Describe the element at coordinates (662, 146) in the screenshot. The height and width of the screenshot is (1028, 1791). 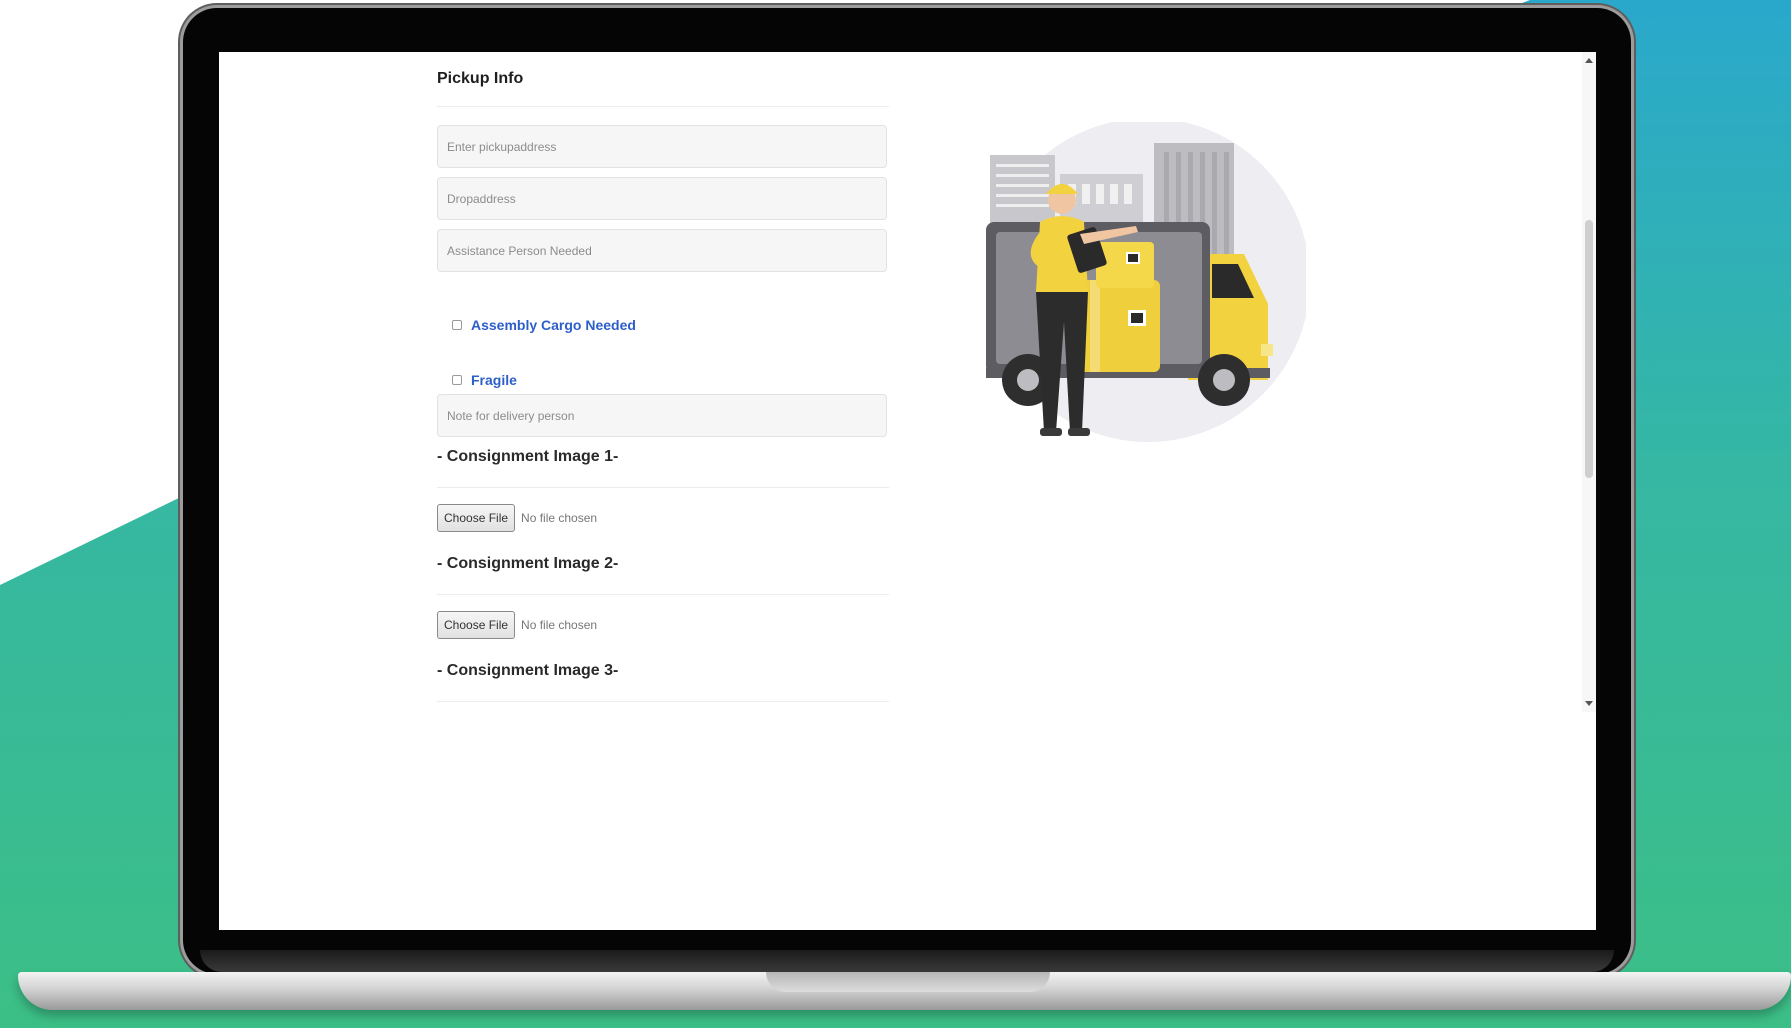
I see `pickup-address-input` at that location.